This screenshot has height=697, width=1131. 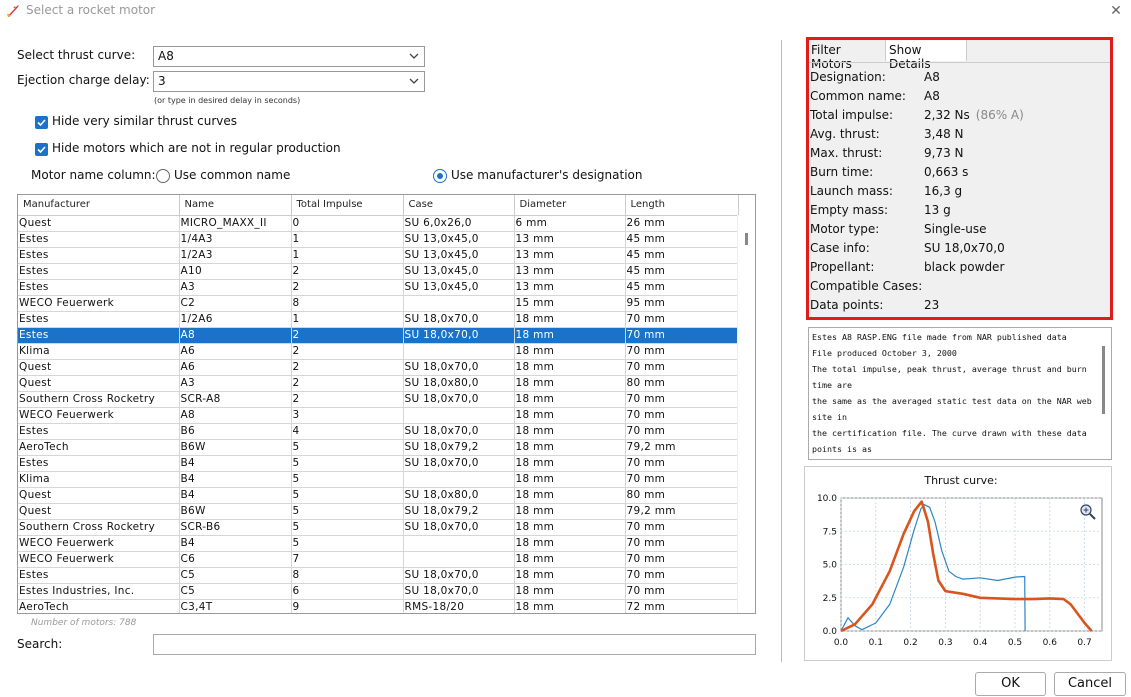 I want to click on detail-value: 16,3 g, so click(x=943, y=191).